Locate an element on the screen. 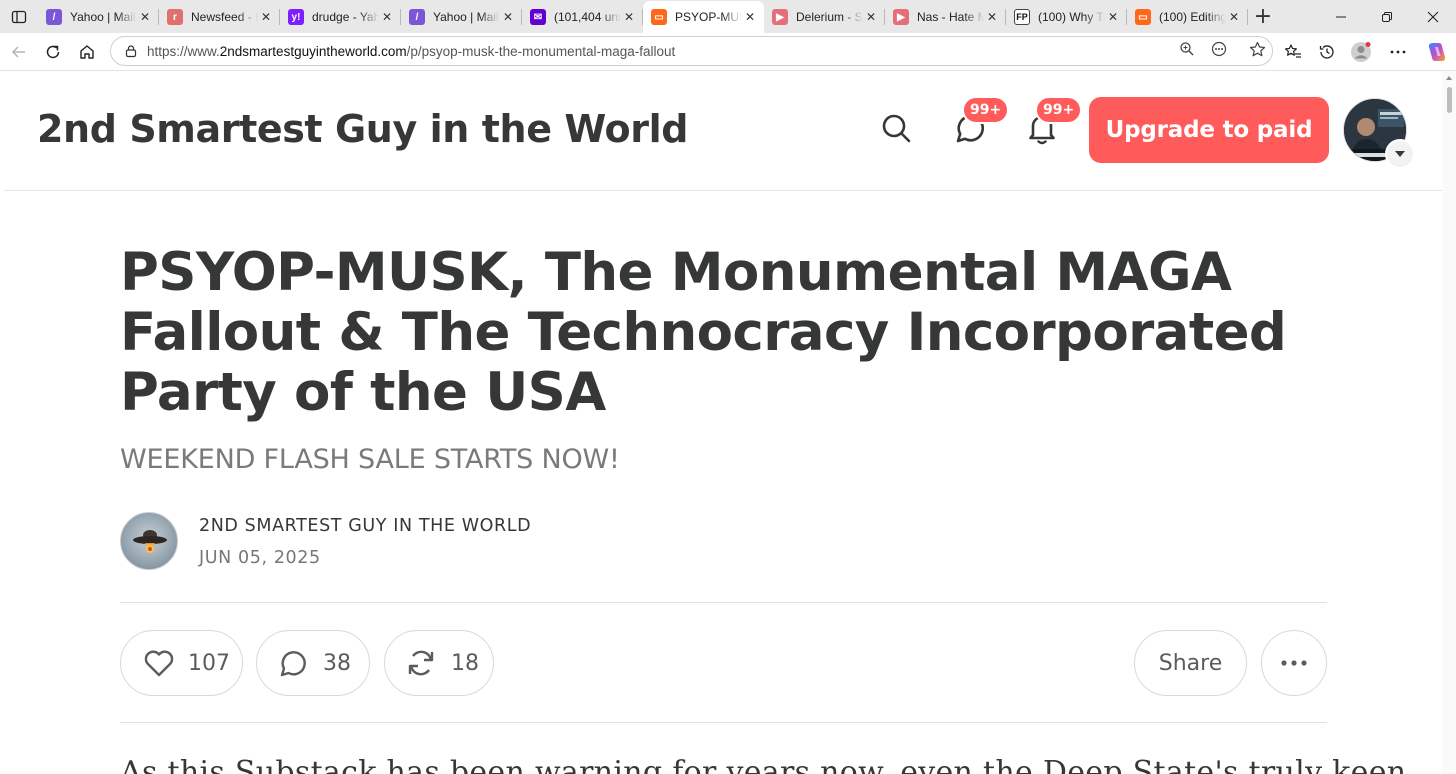 This screenshot has height=774, width=1456. profile-button is located at coordinates (1361, 52).